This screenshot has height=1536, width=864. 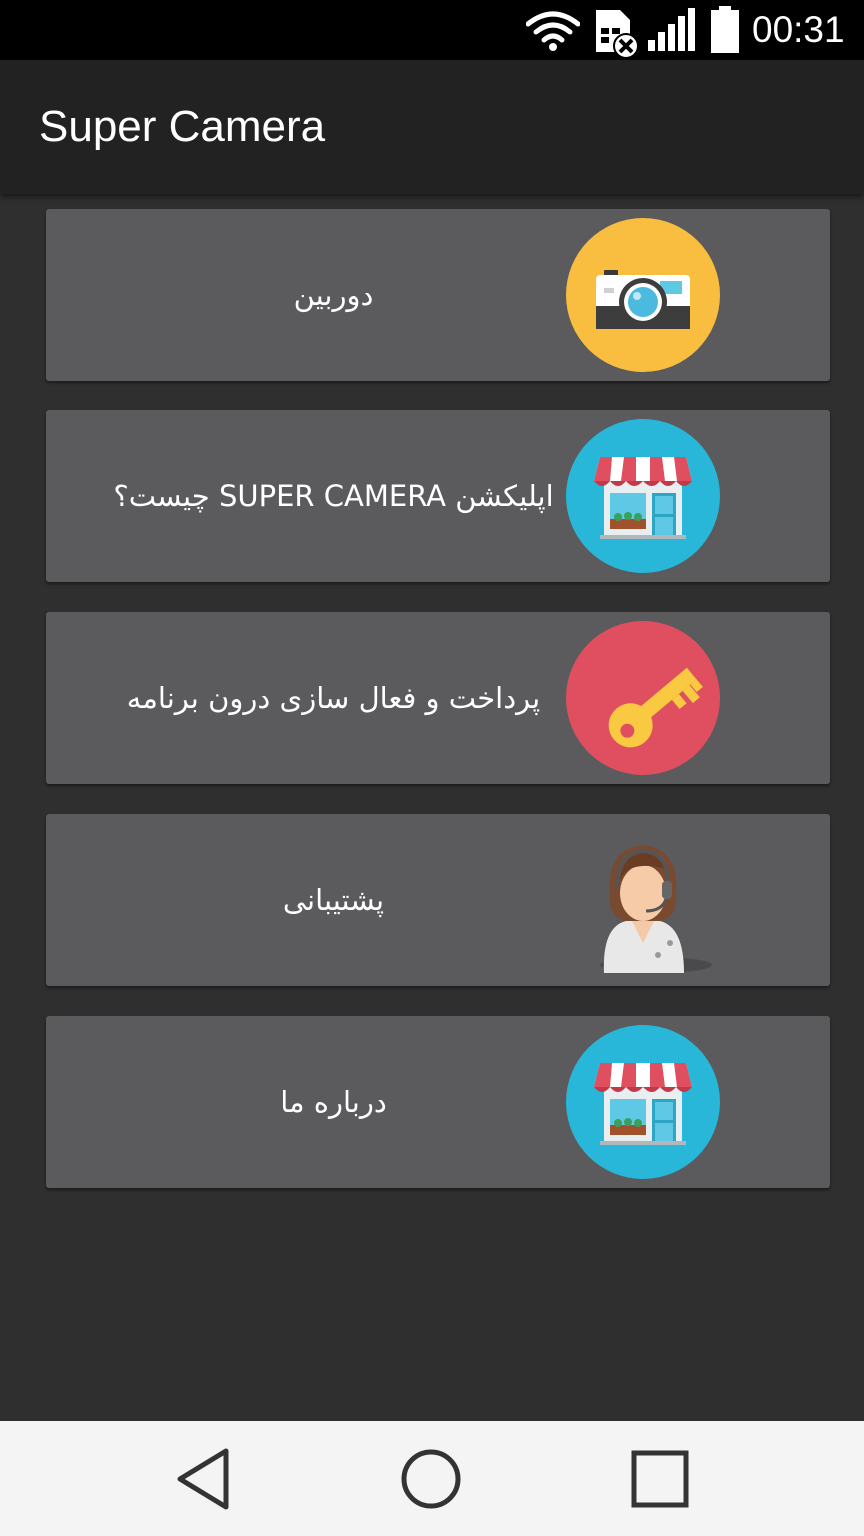 What do you see at coordinates (204, 1479) in the screenshot?
I see `back-icon` at bounding box center [204, 1479].